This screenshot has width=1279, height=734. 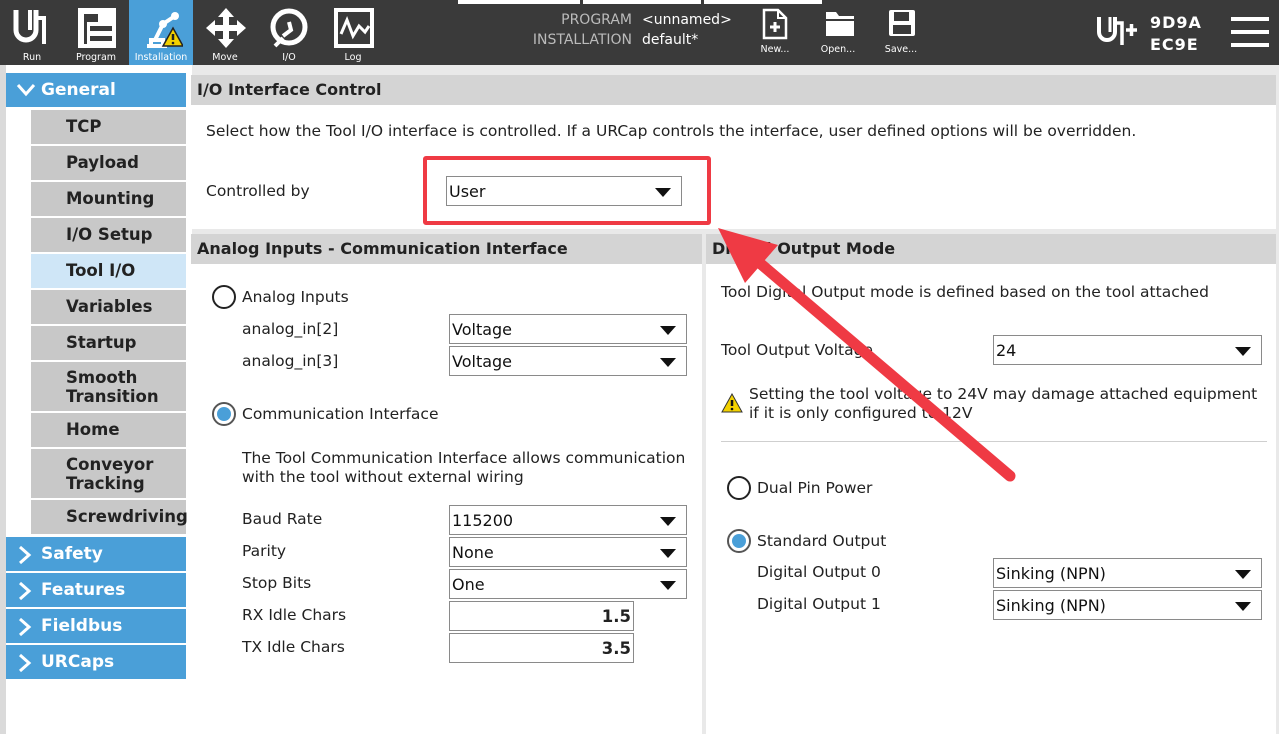 What do you see at coordinates (108, 127) in the screenshot?
I see `sidebar-item-tcp: TCP` at bounding box center [108, 127].